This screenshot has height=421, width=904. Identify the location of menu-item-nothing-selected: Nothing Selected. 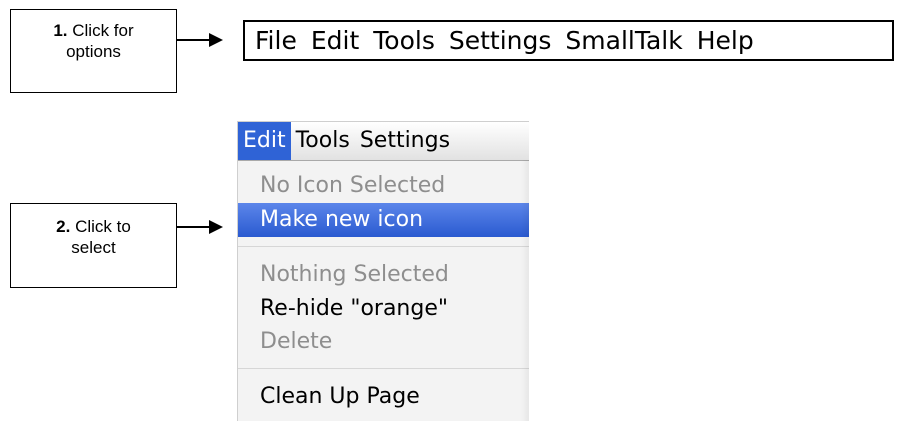
(354, 274).